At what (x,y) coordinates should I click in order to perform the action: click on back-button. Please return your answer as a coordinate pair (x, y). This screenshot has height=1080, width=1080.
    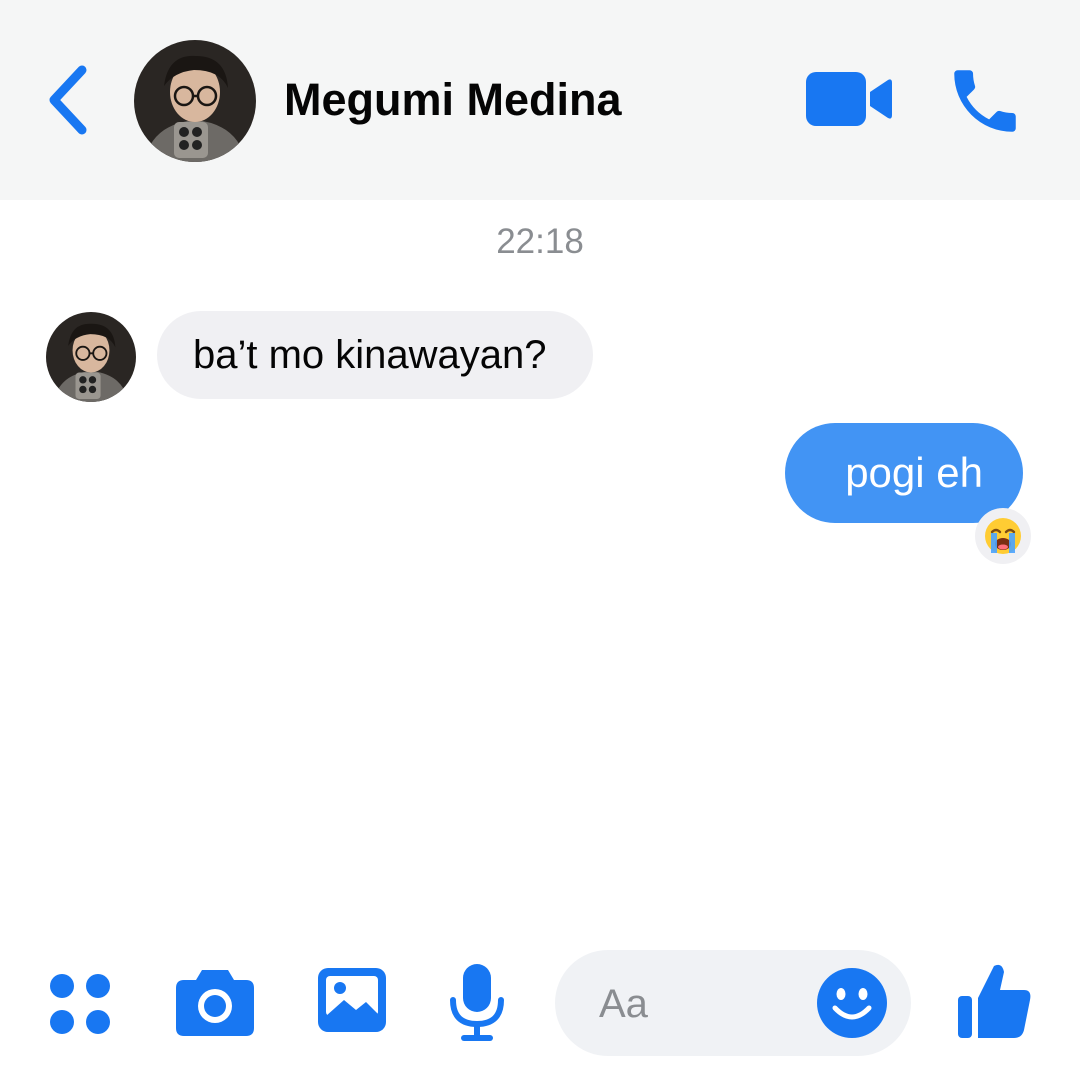
    Looking at the image, I should click on (68, 100).